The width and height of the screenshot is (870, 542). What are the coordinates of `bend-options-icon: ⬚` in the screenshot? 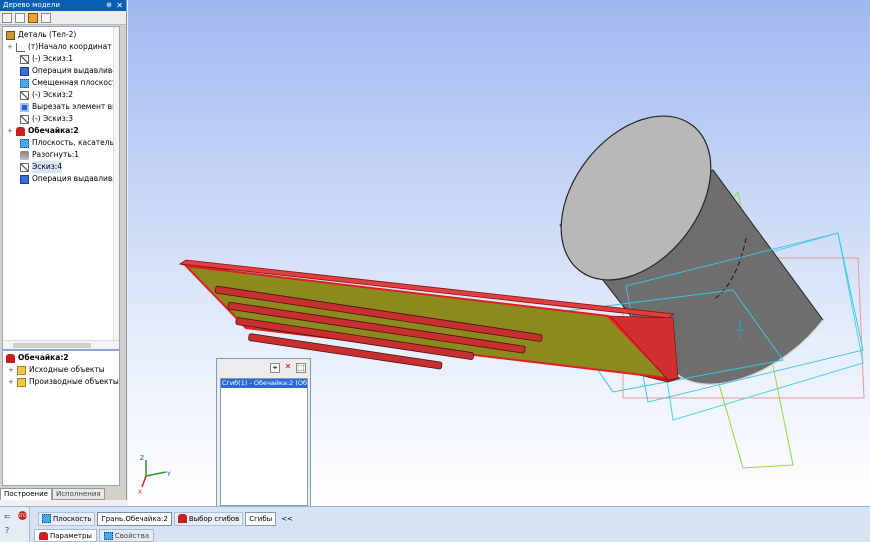 It's located at (301, 368).